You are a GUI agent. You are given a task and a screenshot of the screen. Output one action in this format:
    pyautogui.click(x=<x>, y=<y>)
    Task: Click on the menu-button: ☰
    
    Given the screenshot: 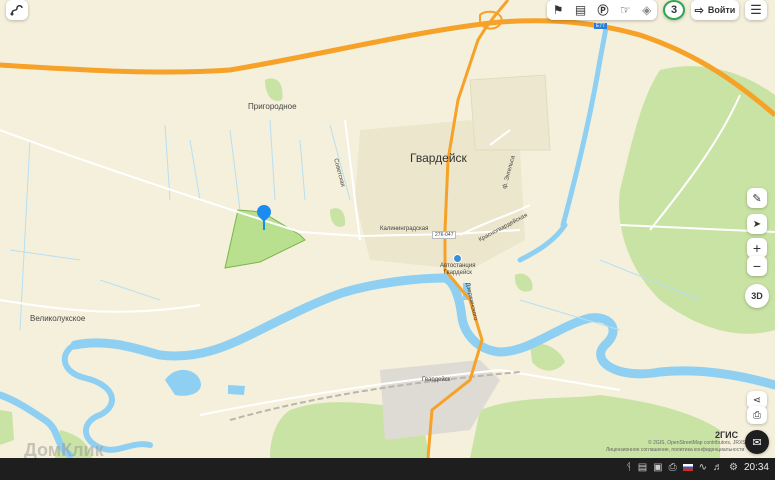 What is the action you would take?
    pyautogui.click(x=756, y=10)
    